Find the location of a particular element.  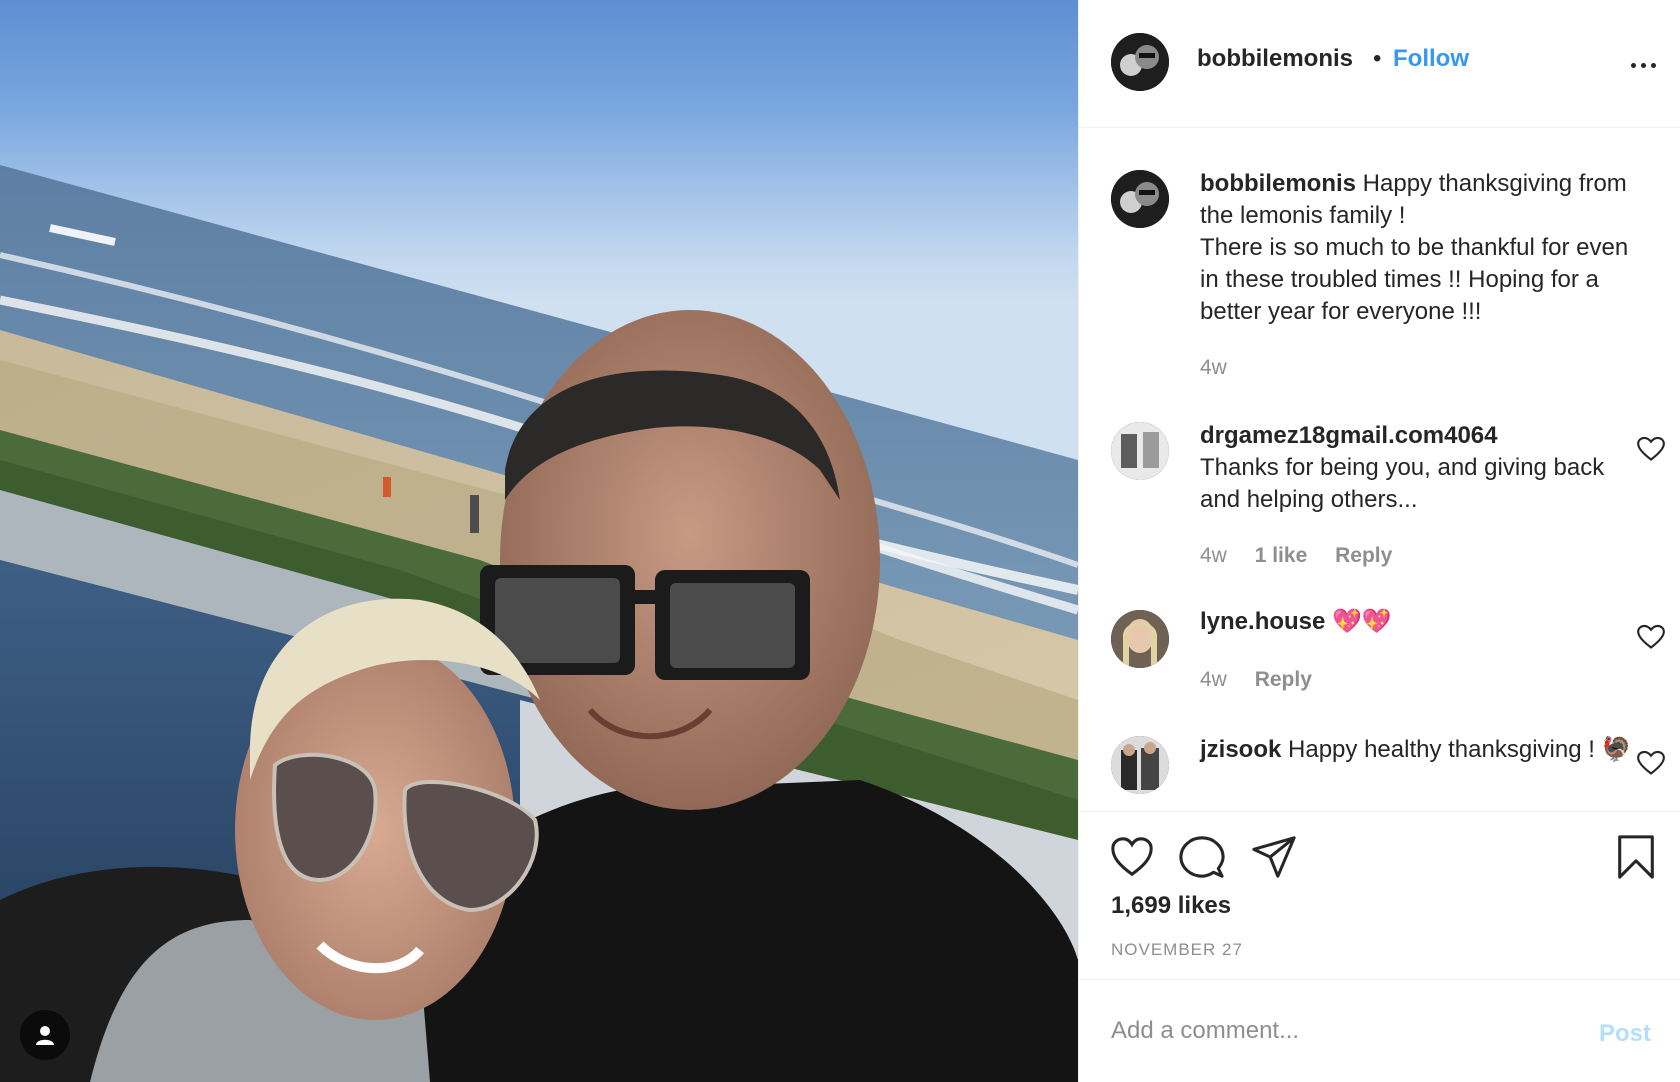

comment-meta: 4w Reply is located at coordinates (1267, 680).